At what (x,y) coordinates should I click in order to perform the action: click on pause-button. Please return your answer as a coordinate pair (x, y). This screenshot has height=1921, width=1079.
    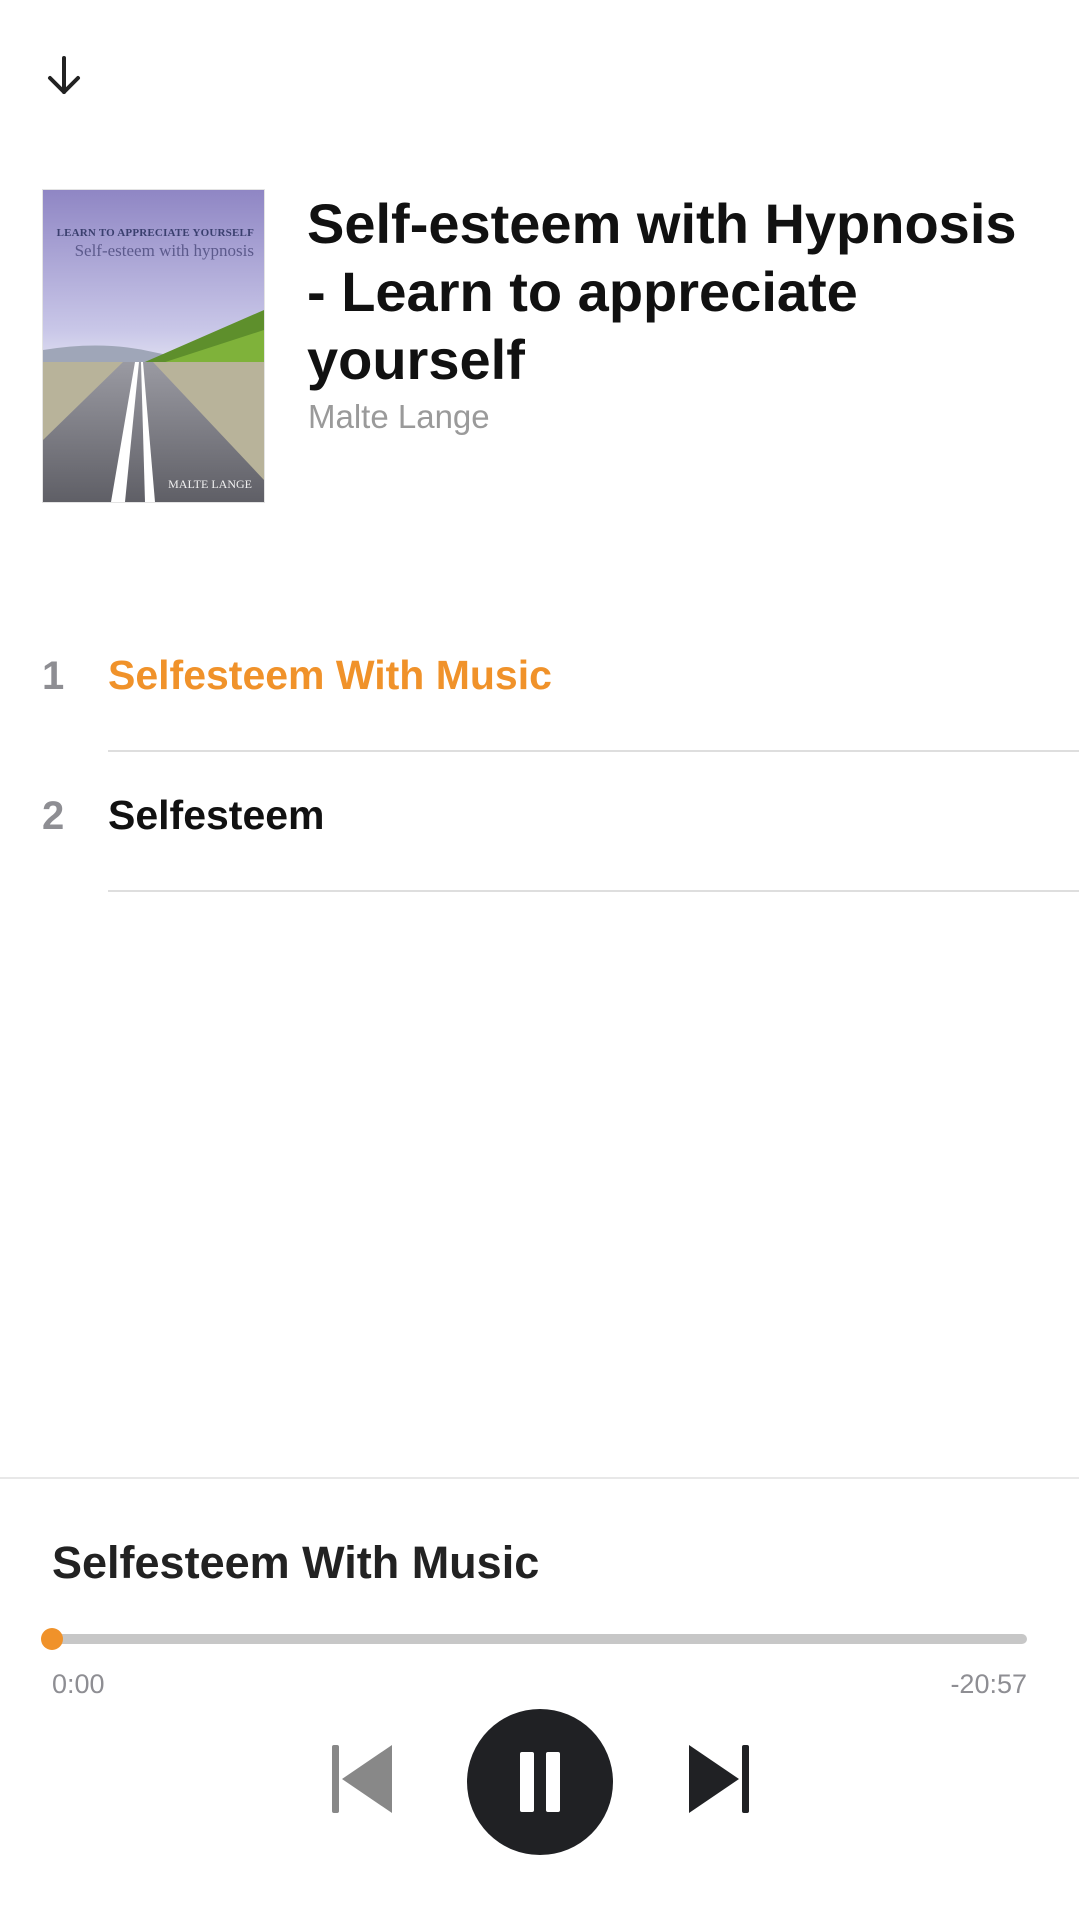
    Looking at the image, I should click on (540, 1782).